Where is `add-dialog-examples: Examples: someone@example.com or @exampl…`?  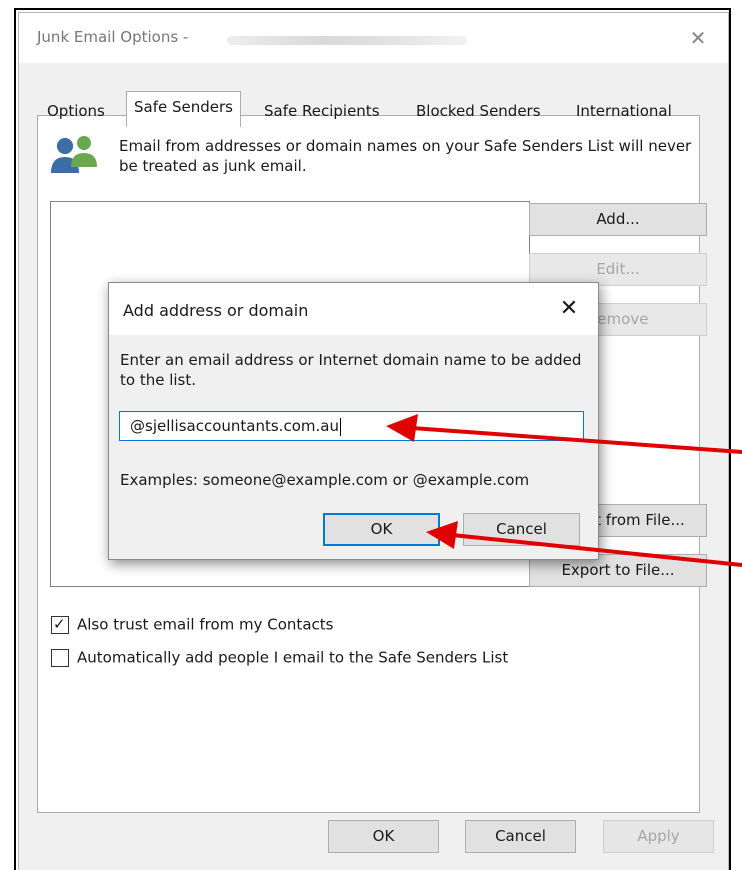 add-dialog-examples: Examples: someone@example.com or @exampl… is located at coordinates (325, 480).